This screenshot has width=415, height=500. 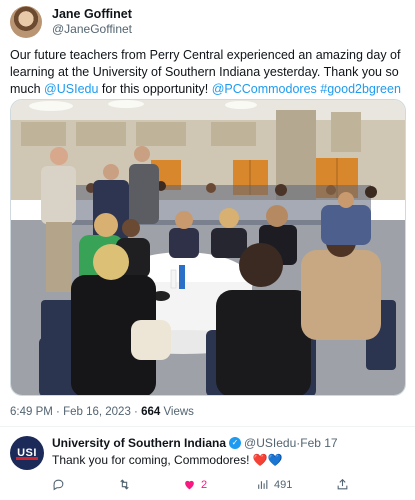 I want to click on mention-link: @PCCommodores, so click(x=264, y=89).